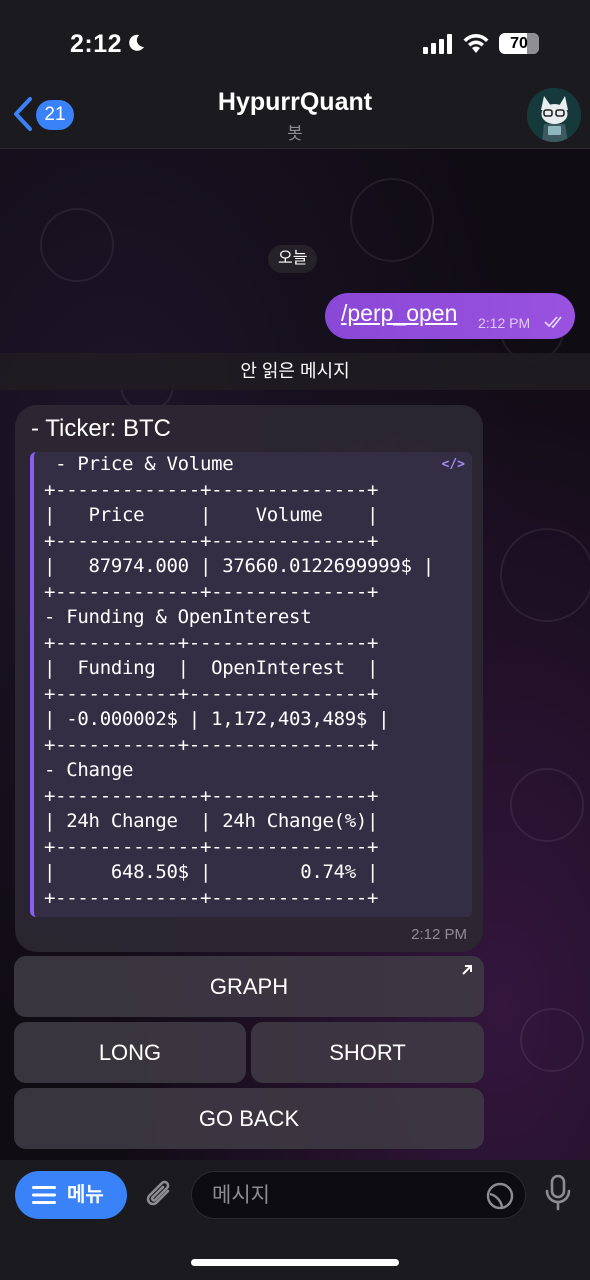 Image resolution: width=590 pixels, height=1280 pixels. Describe the element at coordinates (159, 1195) in the screenshot. I see `paperclip-icon` at that location.